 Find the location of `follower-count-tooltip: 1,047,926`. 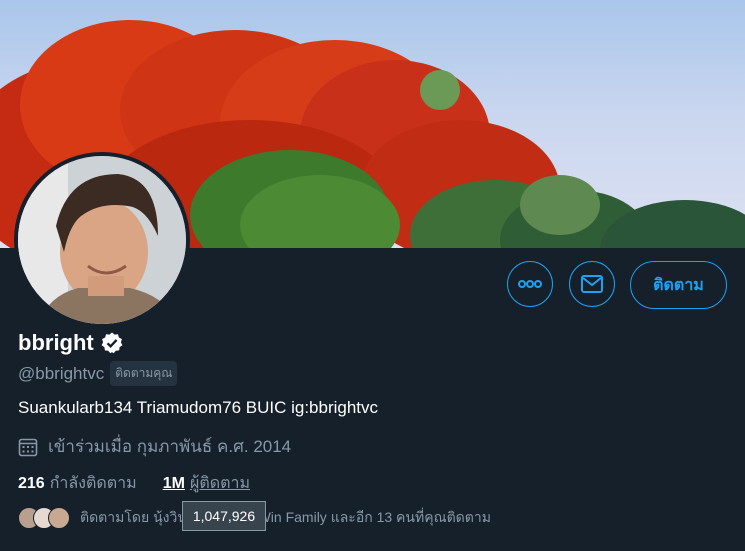

follower-count-tooltip: 1,047,926 is located at coordinates (224, 516).